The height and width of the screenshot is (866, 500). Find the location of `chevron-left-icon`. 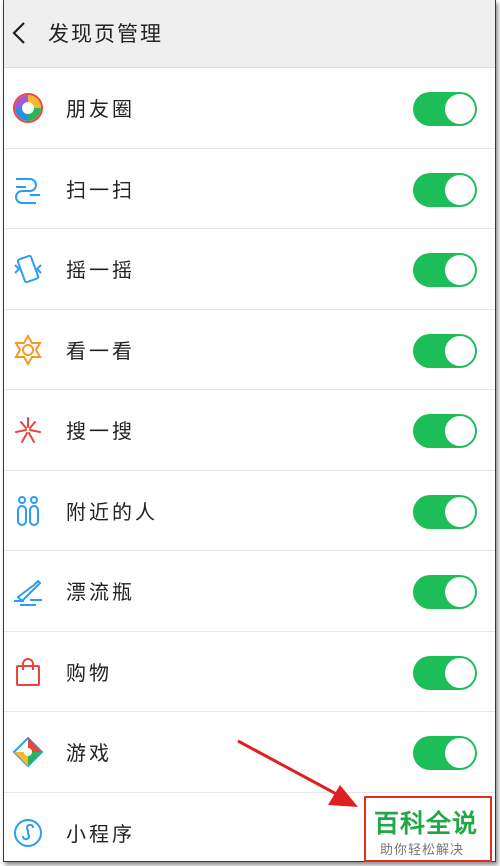

chevron-left-icon is located at coordinates (21, 33).